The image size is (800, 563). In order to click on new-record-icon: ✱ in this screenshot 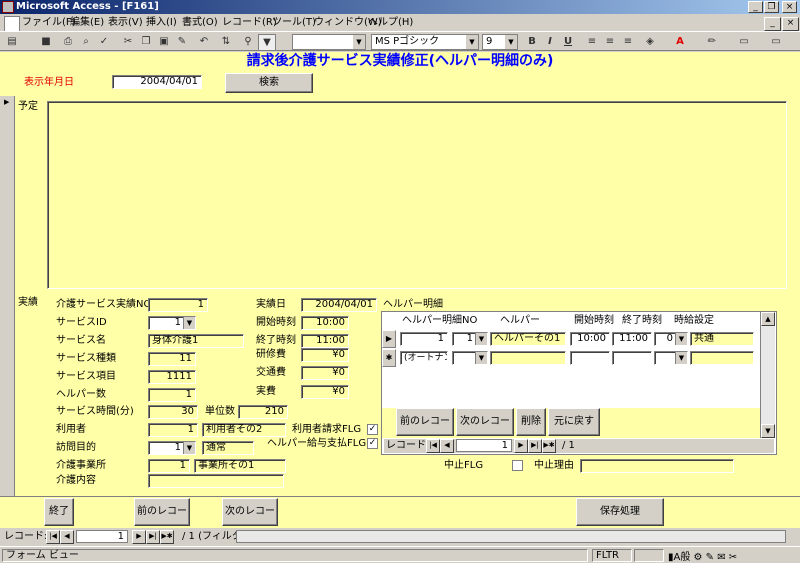, I will do `click(389, 358)`.